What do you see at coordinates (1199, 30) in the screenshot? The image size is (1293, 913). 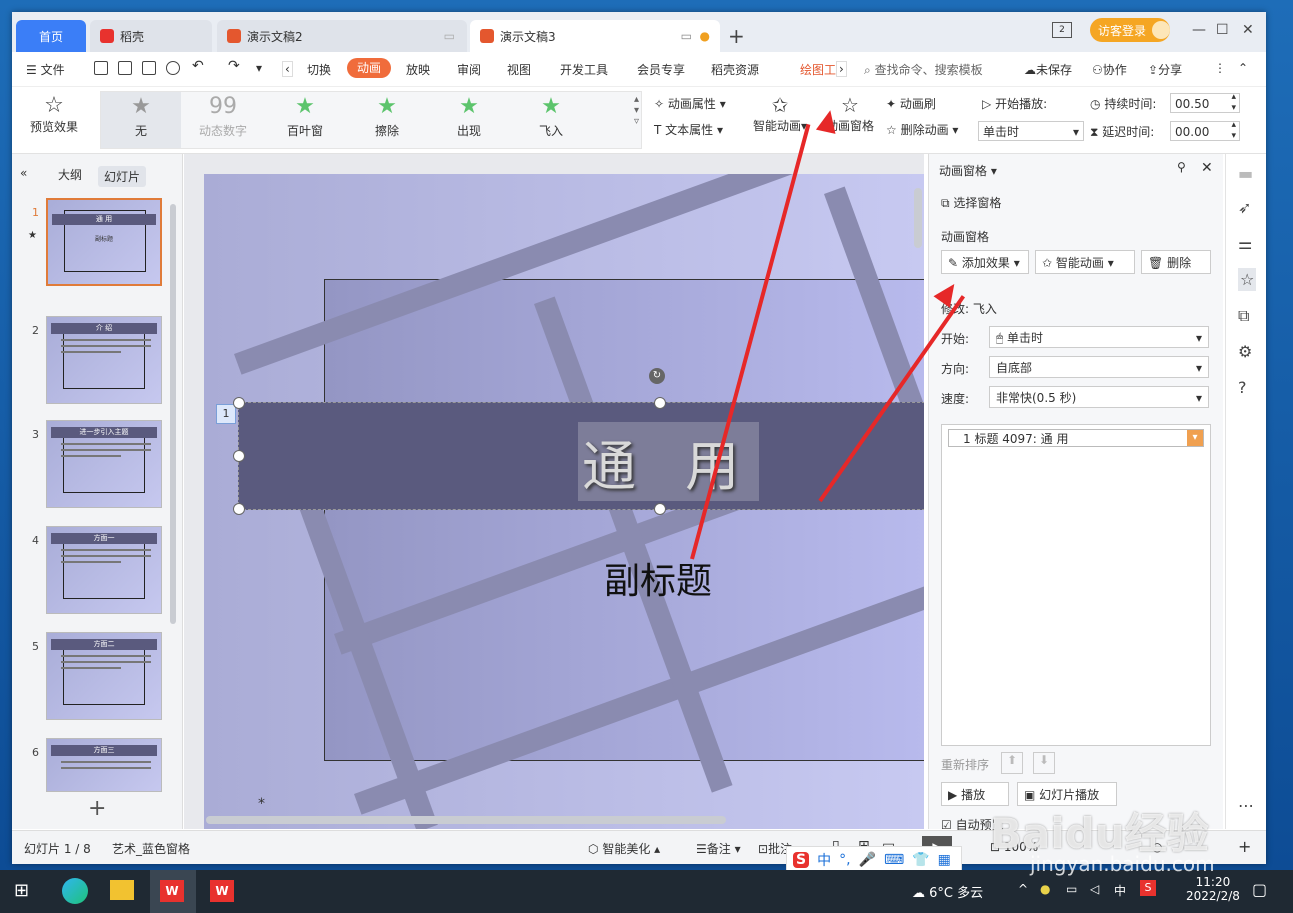 I see `minimize-icon: —` at bounding box center [1199, 30].